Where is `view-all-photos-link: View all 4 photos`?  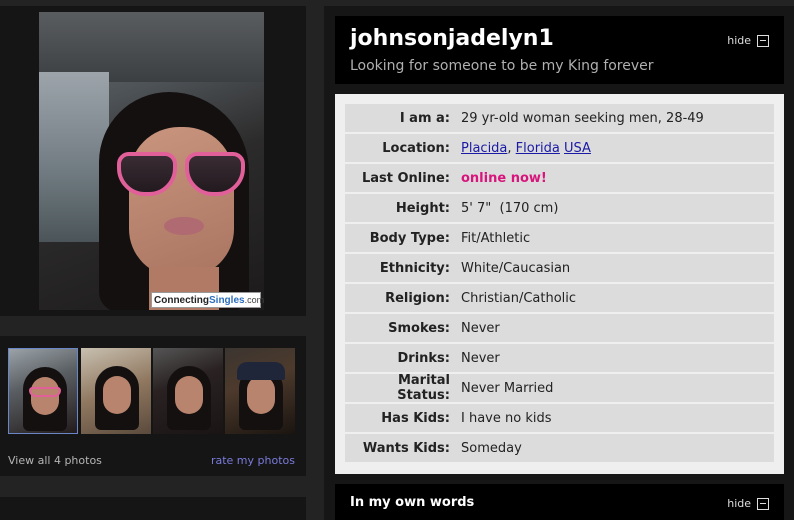
view-all-photos-link: View all 4 photos is located at coordinates (55, 460).